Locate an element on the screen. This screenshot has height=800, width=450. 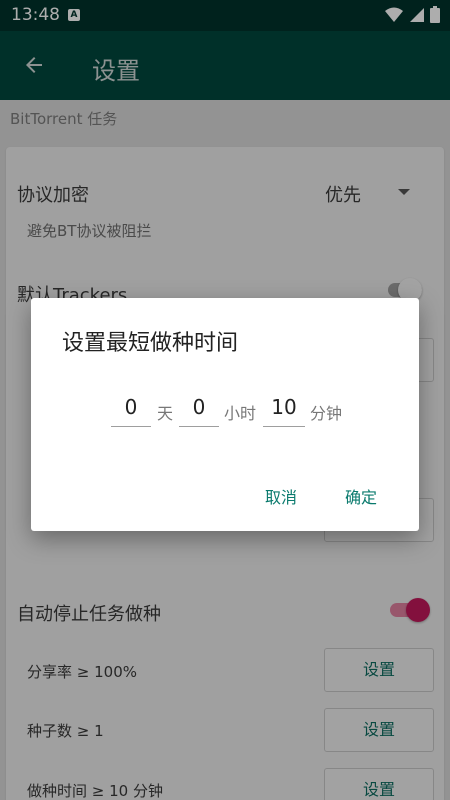
hours-unit: 小时 is located at coordinates (240, 413).